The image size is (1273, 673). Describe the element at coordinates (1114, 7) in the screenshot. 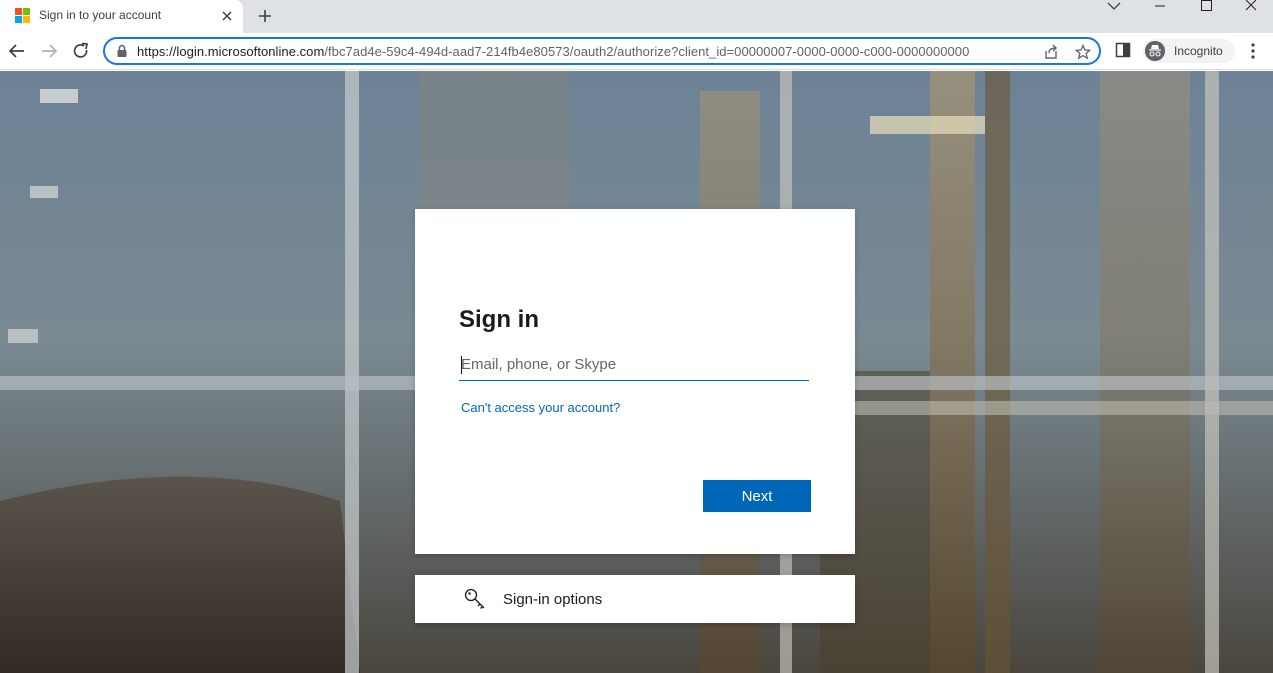

I see `chevron-down-icon` at that location.